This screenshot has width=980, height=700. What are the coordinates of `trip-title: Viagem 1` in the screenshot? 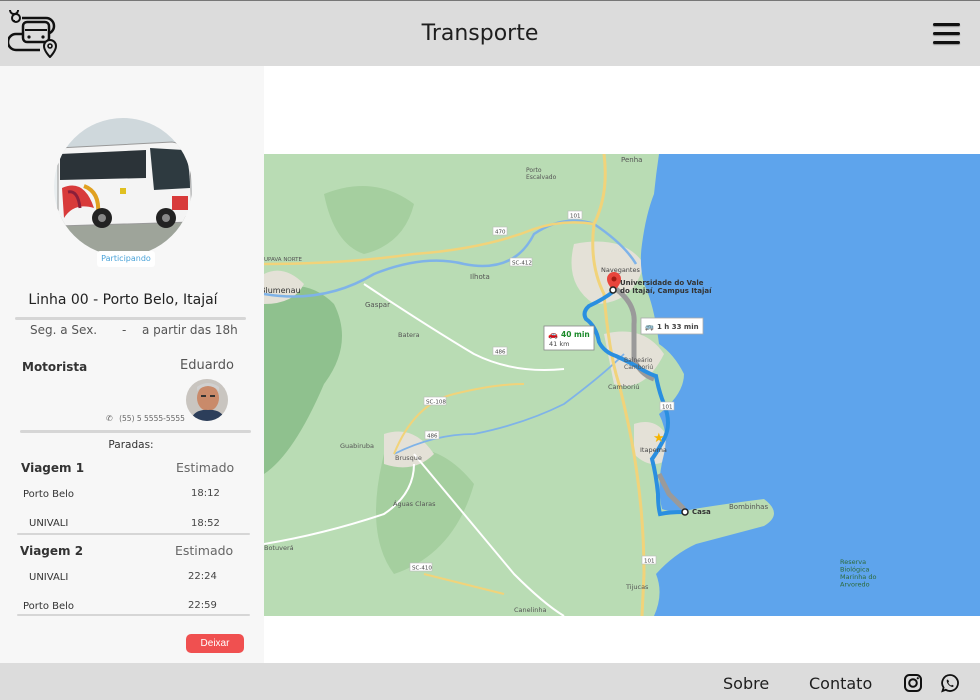 It's located at (53, 468).